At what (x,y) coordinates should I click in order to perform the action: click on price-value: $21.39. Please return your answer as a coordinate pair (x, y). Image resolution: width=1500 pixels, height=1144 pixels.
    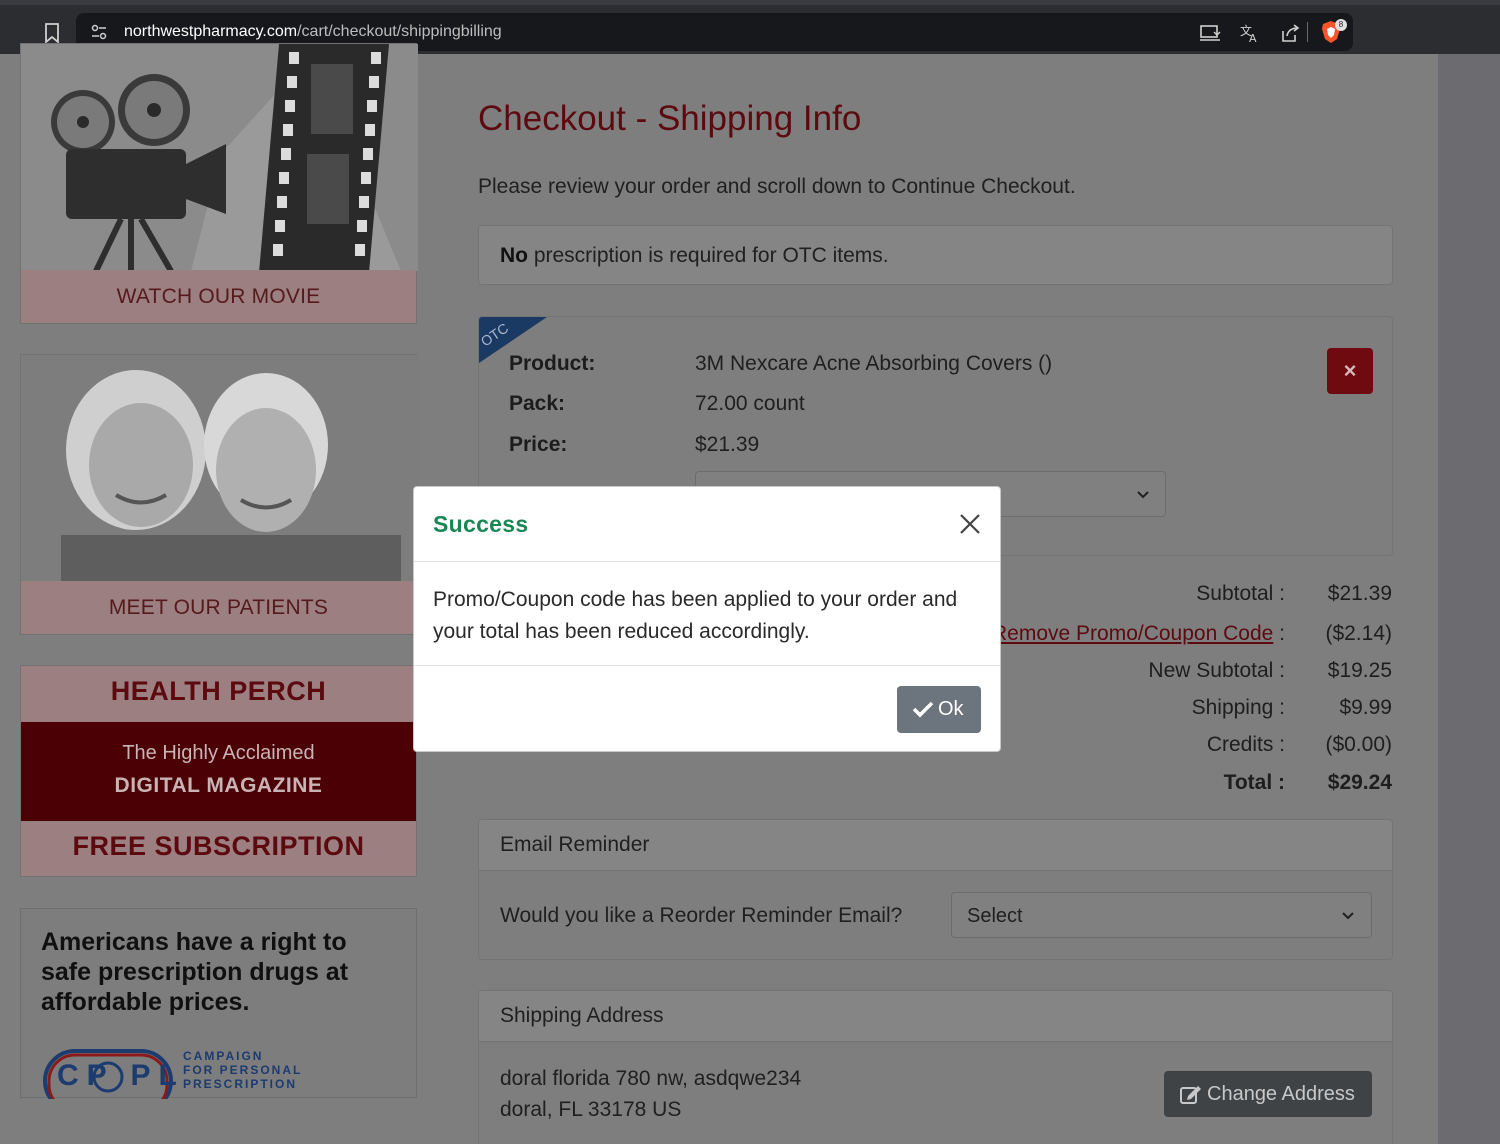
    Looking at the image, I should click on (727, 444).